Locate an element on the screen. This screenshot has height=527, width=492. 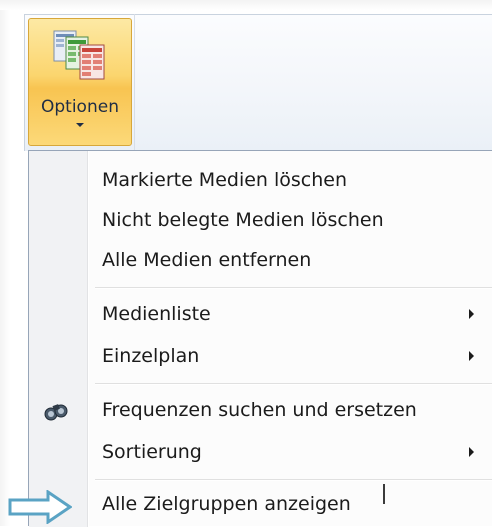
menu-item-find-replace-frequencies: Frequenzen suchen und ersetzen is located at coordinates (260, 411).